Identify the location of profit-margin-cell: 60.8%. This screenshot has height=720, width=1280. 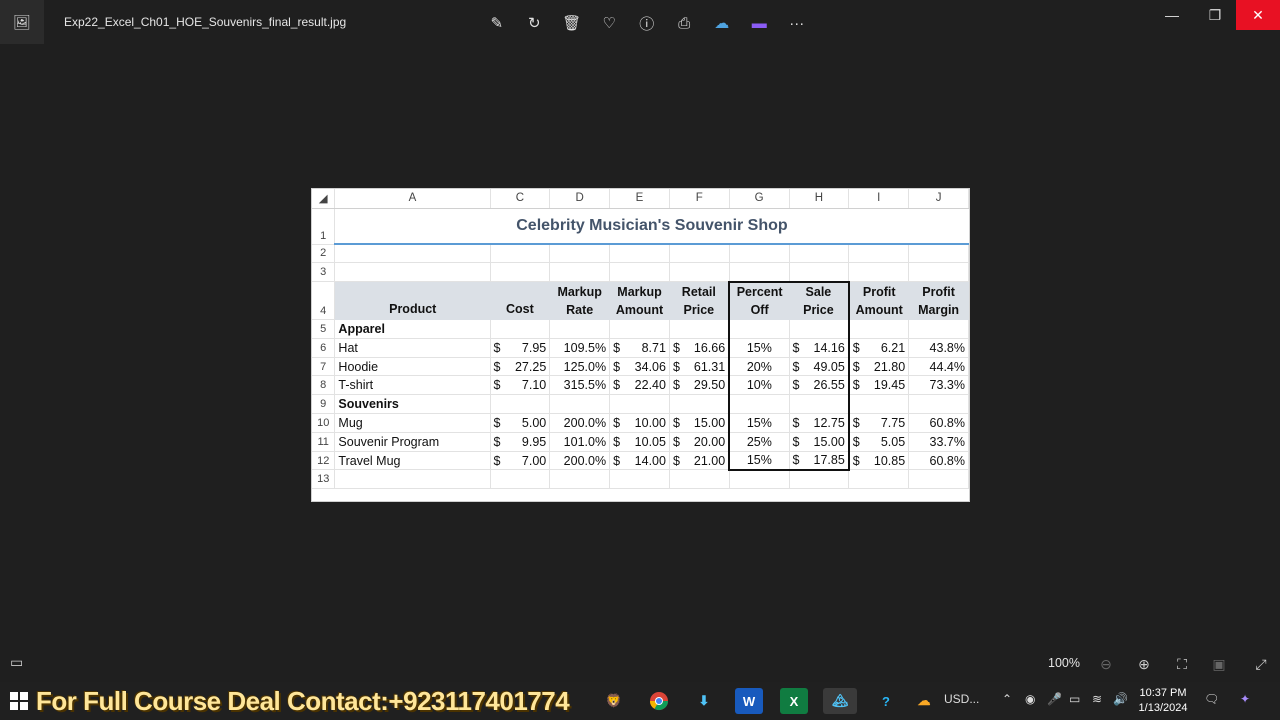
(938, 461).